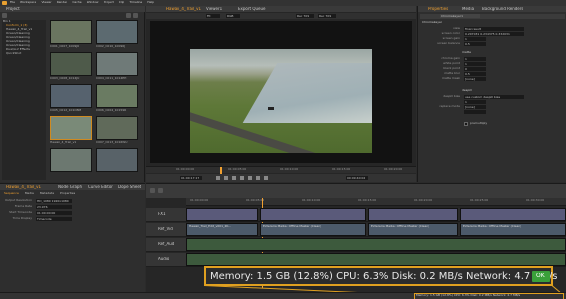 The image size is (566, 299). I want to click on colorspace-select: Rec 709, so click(305, 16).